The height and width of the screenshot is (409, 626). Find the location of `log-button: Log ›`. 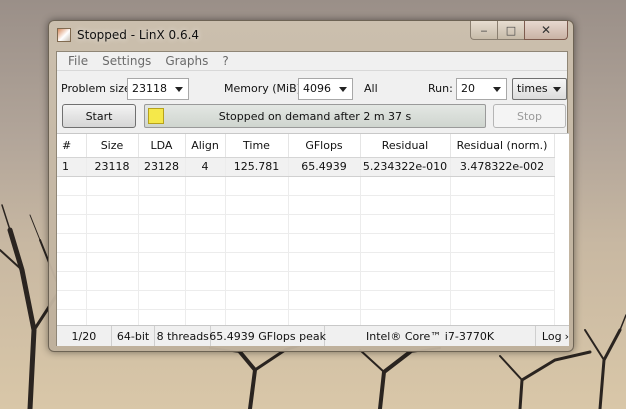

log-button: Log › is located at coordinates (552, 336).